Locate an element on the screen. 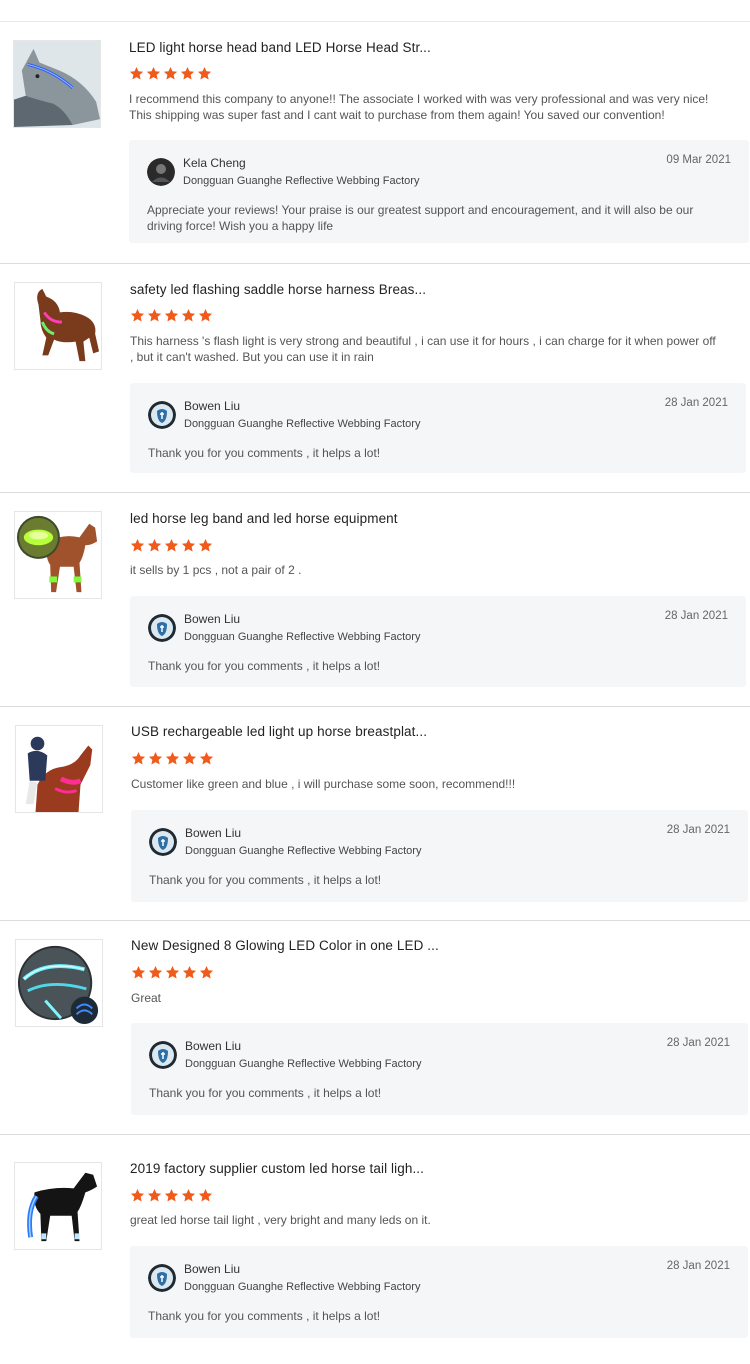  horse-breastplate-image is located at coordinates (59, 769).